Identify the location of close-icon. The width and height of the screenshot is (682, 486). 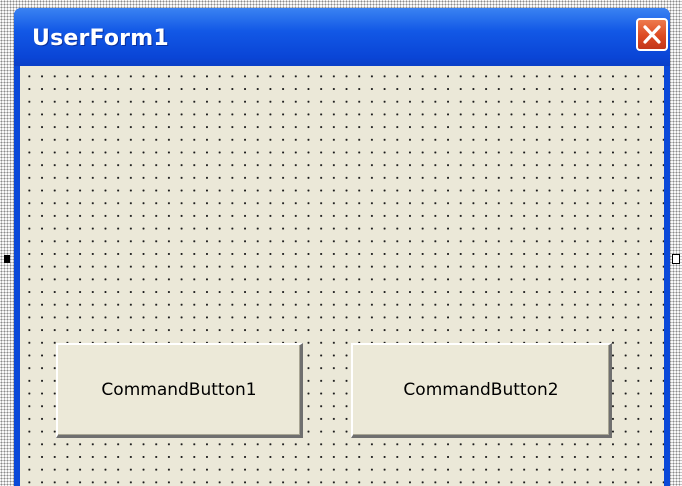
(652, 34).